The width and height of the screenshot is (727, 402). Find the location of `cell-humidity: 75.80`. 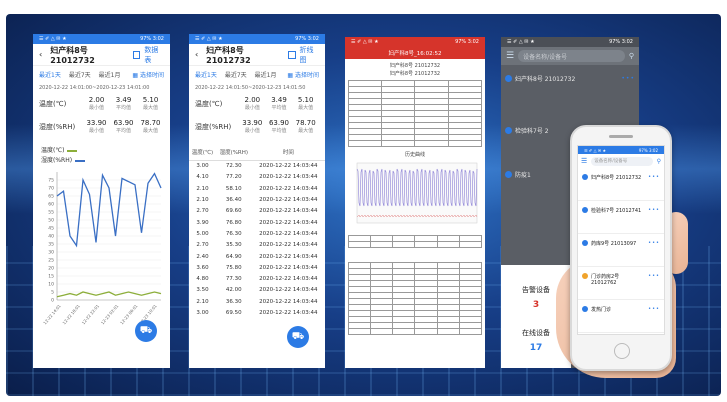

cell-humidity: 75.80 is located at coordinates (233, 267).